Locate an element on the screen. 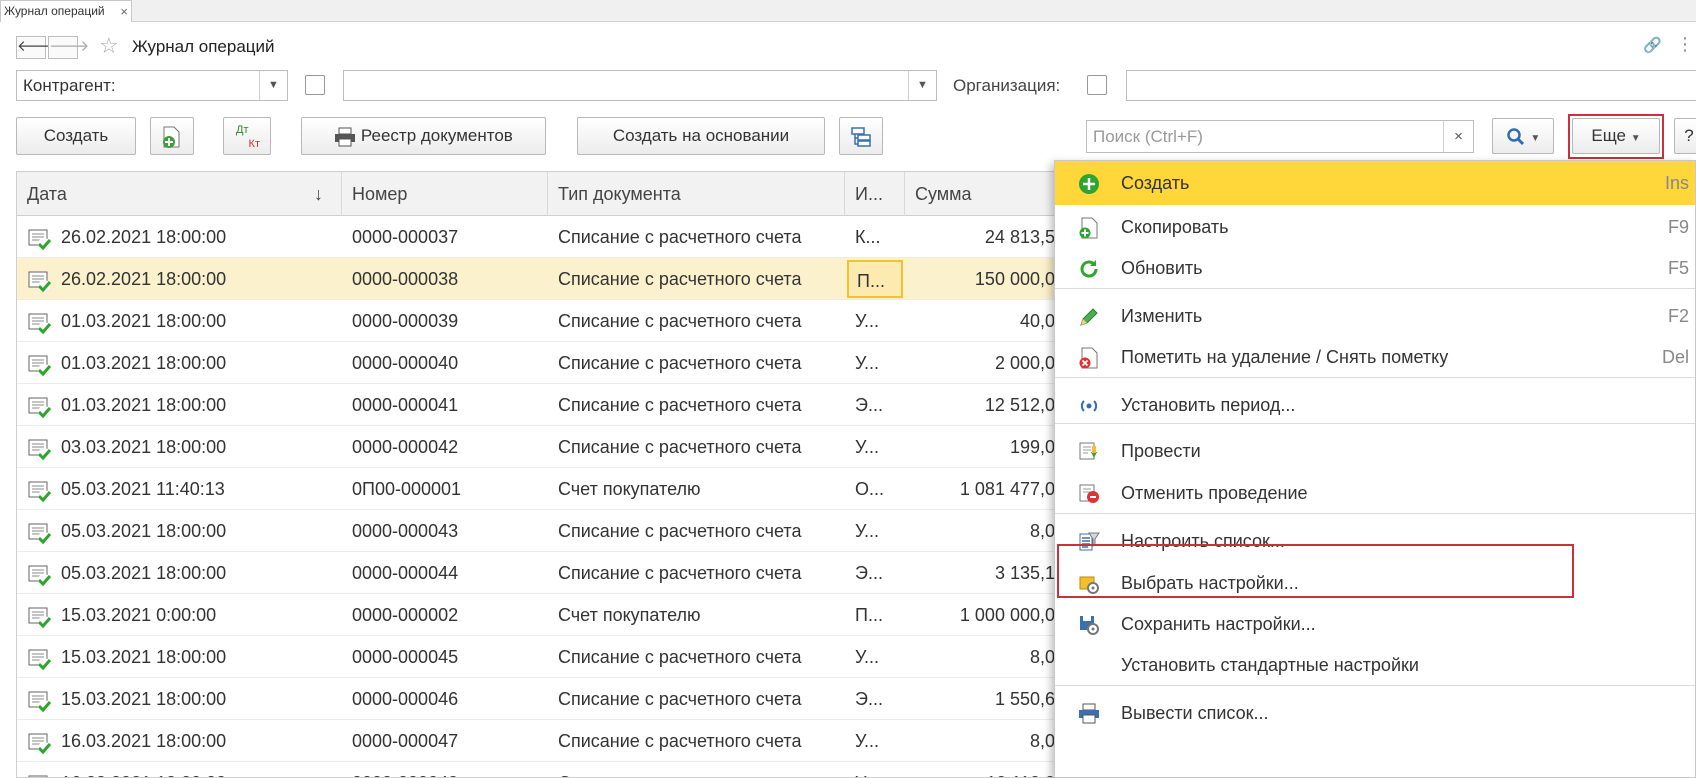 Image resolution: width=1696 pixels, height=778 pixels. create-button: Создать is located at coordinates (76, 136).